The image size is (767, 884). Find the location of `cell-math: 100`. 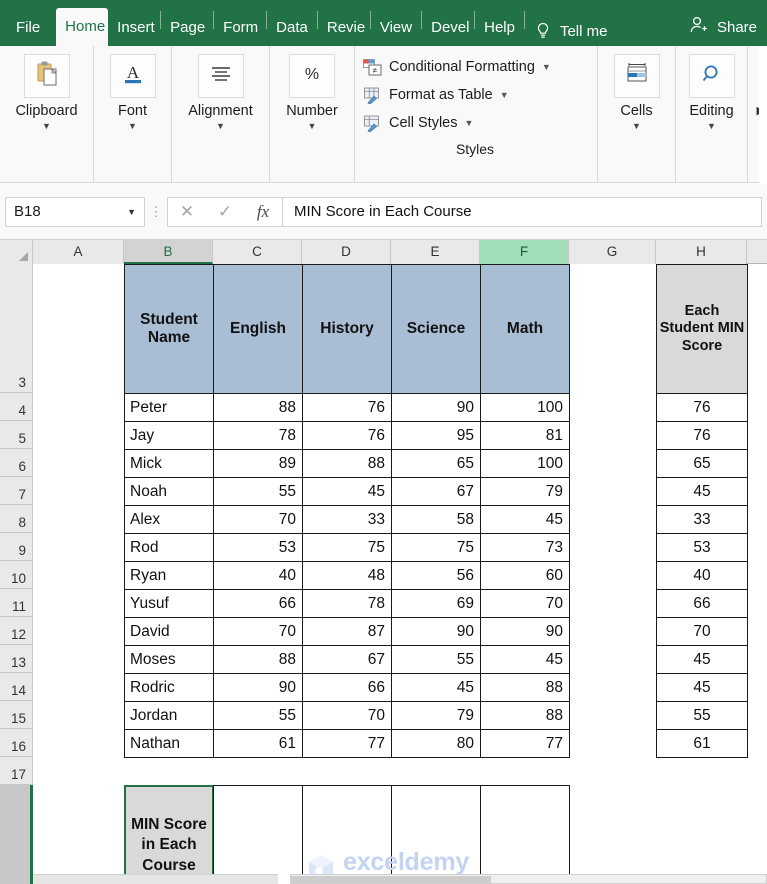

cell-math: 100 is located at coordinates (525, 407).